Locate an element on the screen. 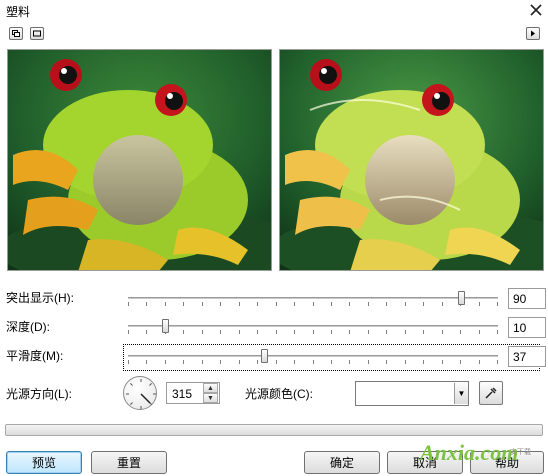 This screenshot has height=476, width=548. light-color-dropdown: ▼ is located at coordinates (412, 393).